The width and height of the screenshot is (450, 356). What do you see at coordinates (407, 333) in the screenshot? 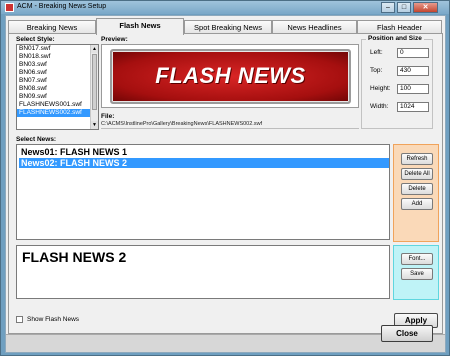
I see `close-button: Close` at bounding box center [407, 333].